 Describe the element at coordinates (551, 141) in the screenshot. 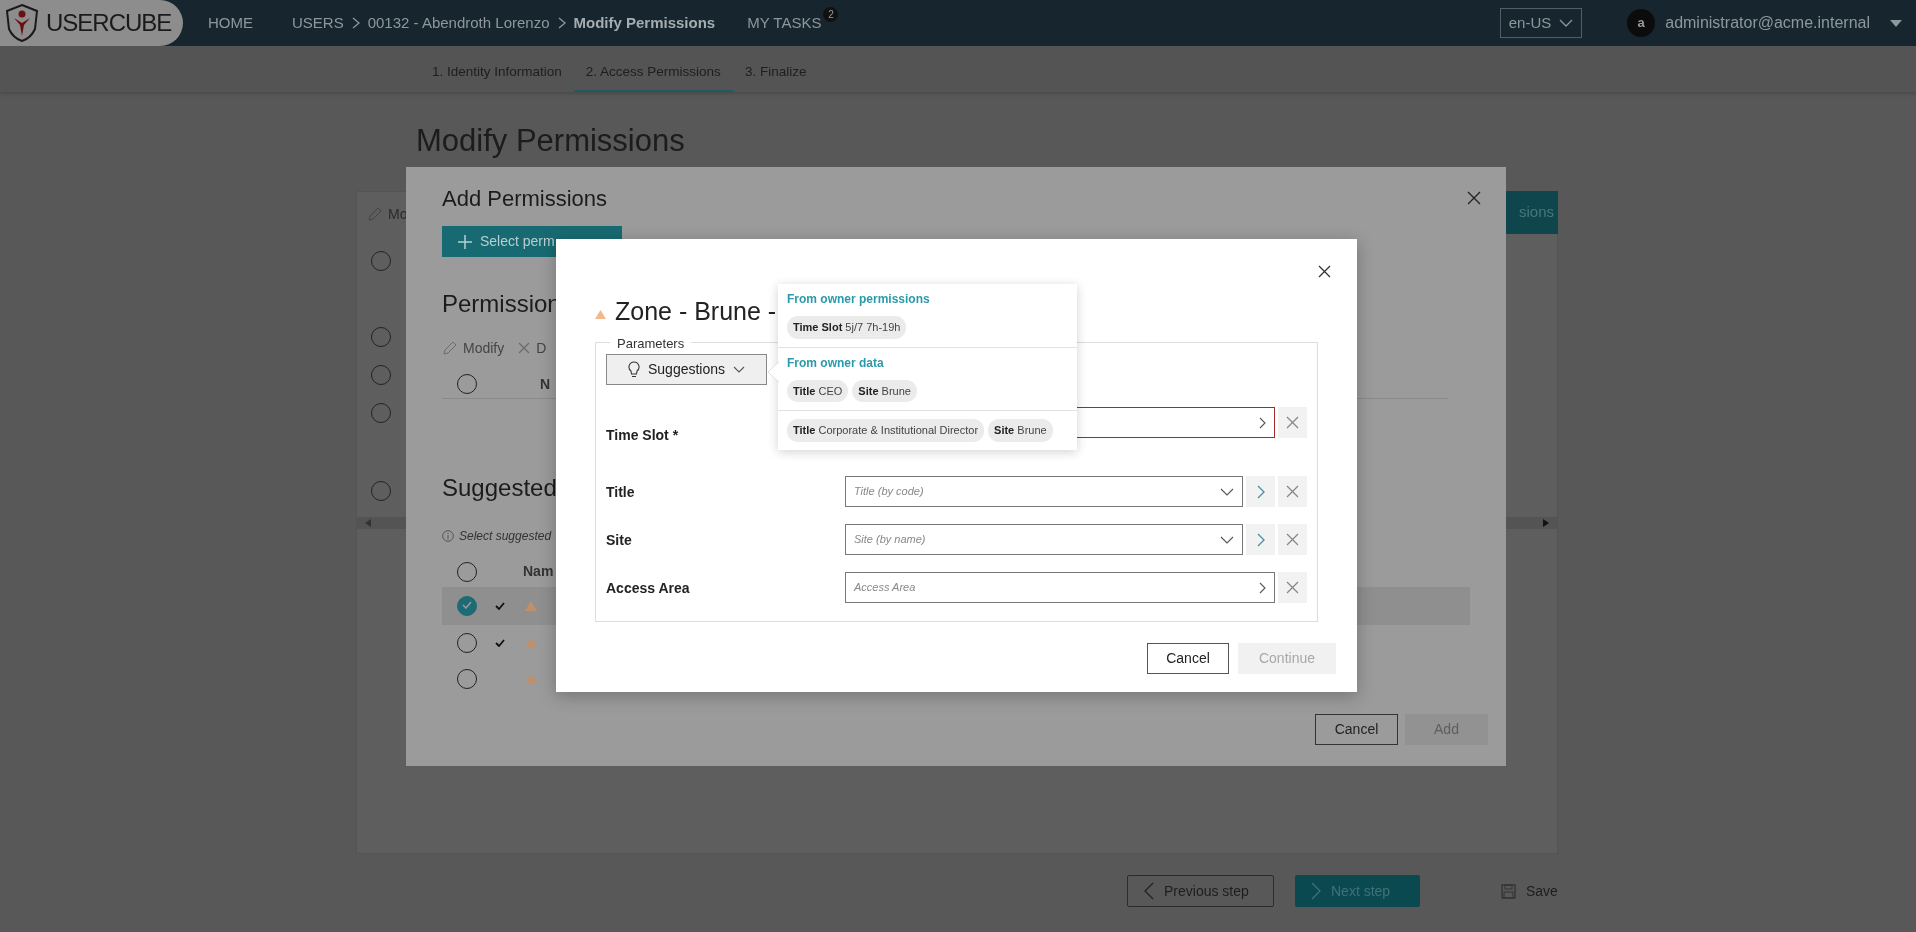

I see `page-title: Modify Permissions` at that location.